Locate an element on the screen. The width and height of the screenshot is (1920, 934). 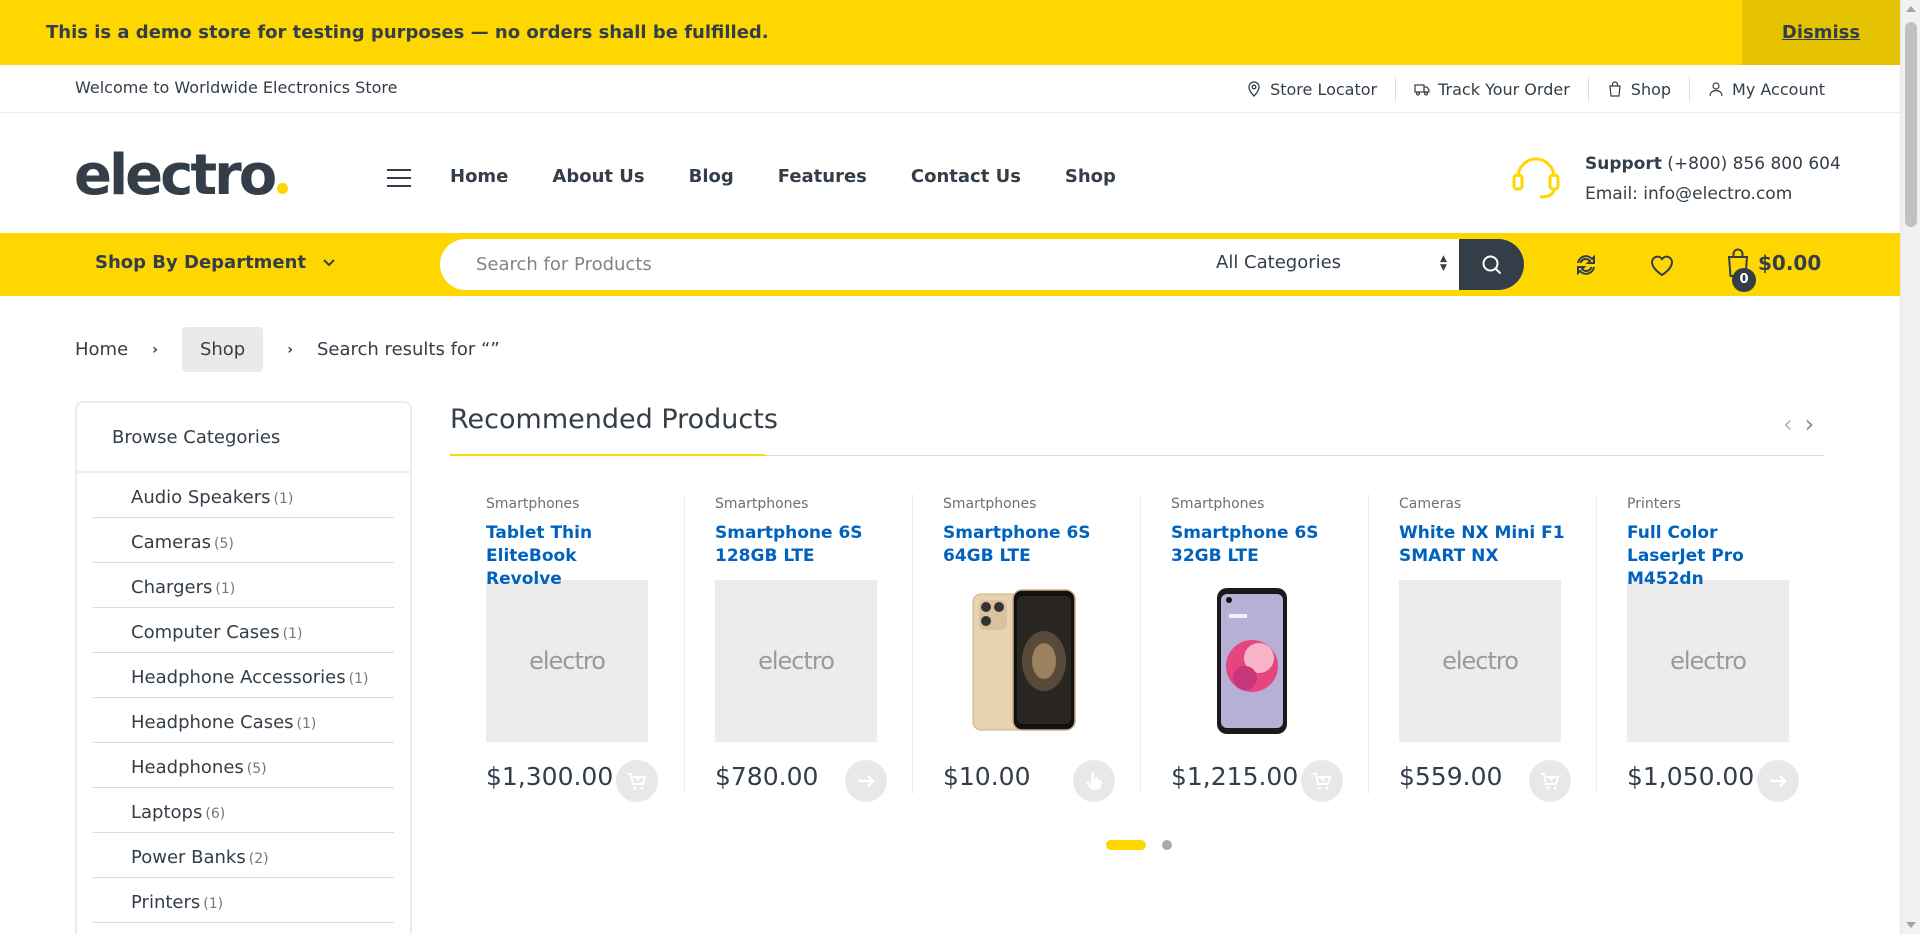
category-count: (6) is located at coordinates (215, 814).